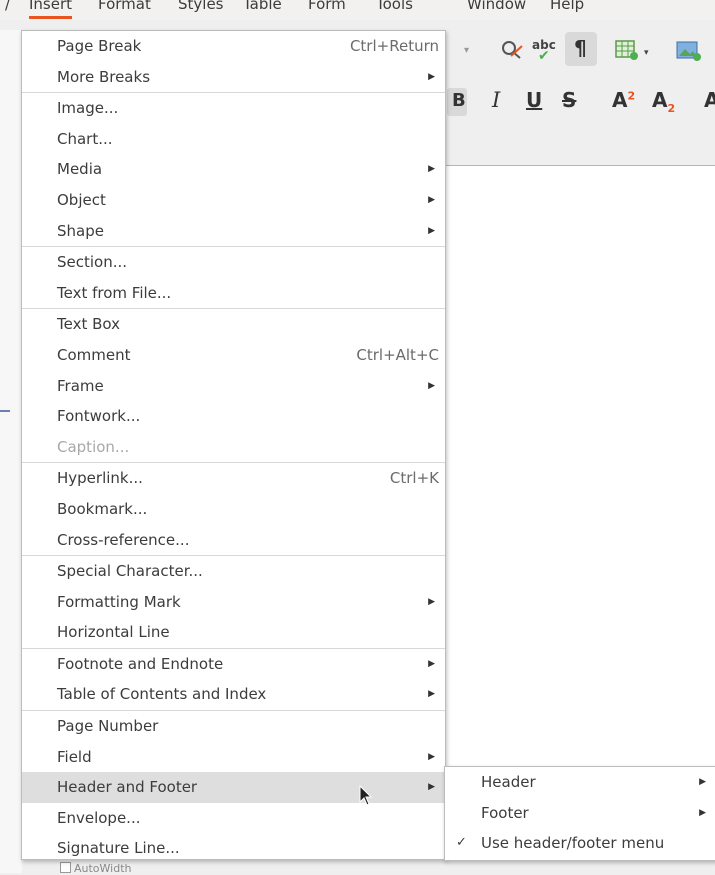 This screenshot has width=715, height=875. I want to click on left-margin, so click(11, 451).